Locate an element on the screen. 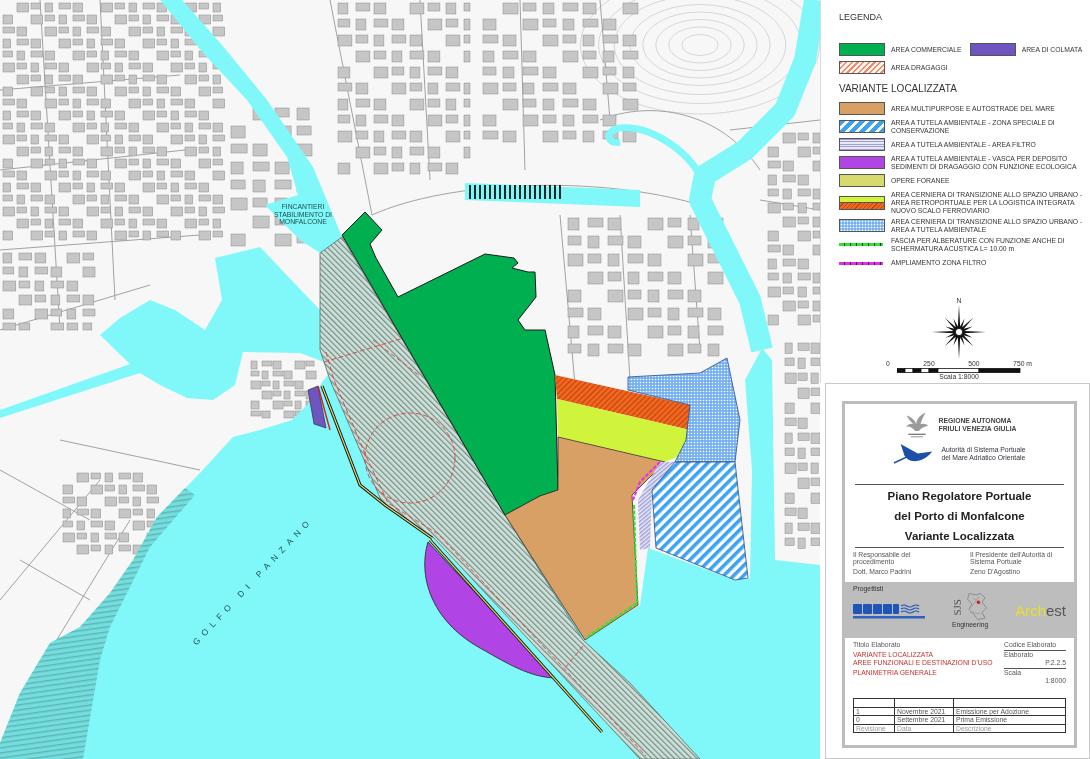  plan-title: Variante Localizzata is located at coordinates (959, 536).